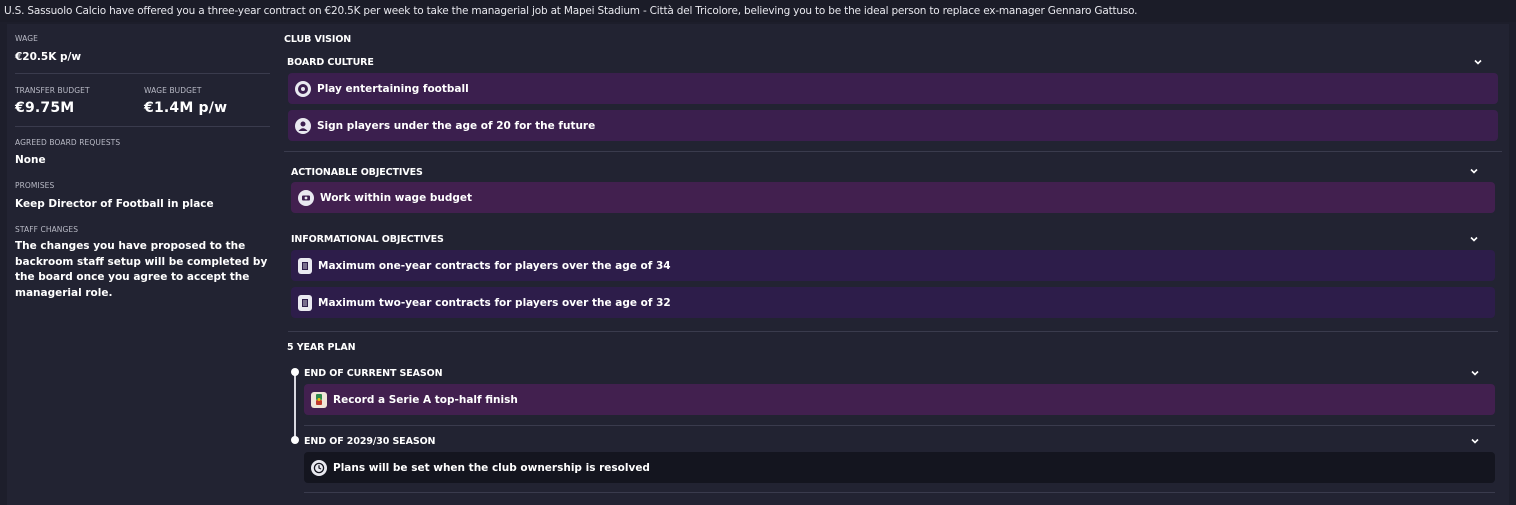 The image size is (1516, 505). I want to click on money-icon, so click(306, 197).